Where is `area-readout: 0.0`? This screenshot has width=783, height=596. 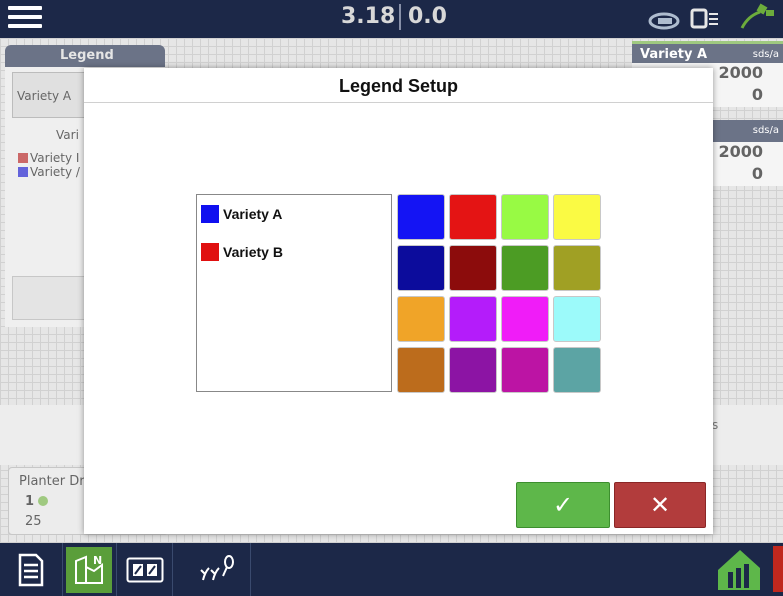
area-readout: 0.0 is located at coordinates (427, 16).